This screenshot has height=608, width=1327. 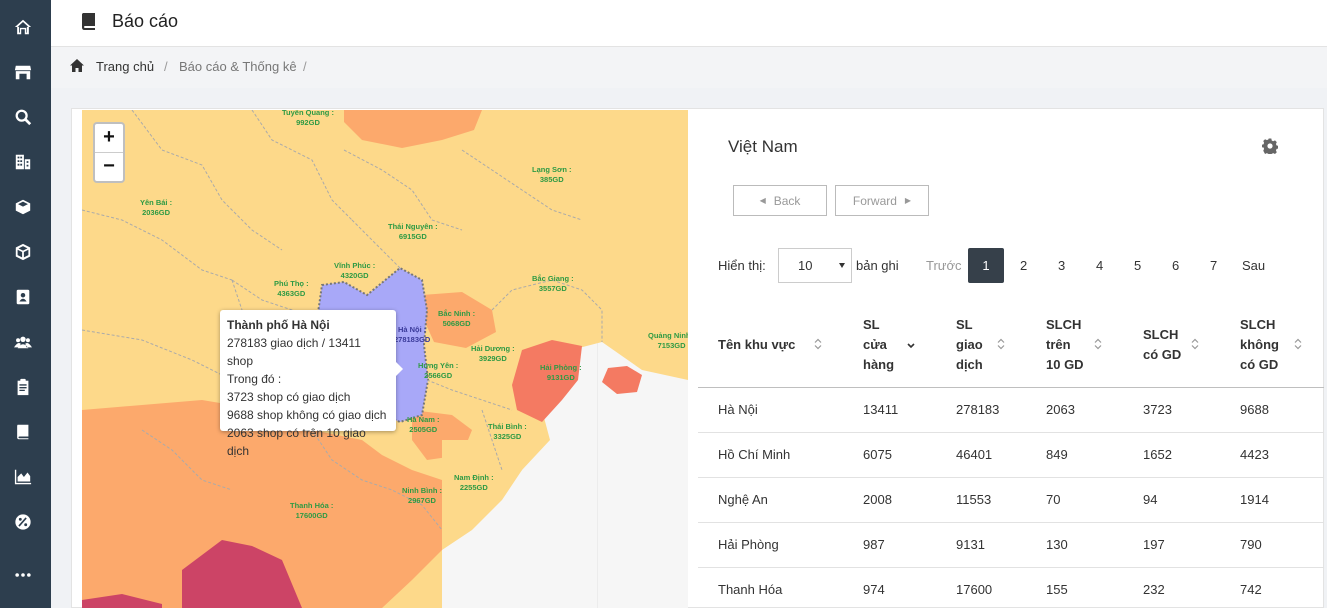 What do you see at coordinates (1061, 265) in the screenshot?
I see `pagination-page: 3` at bounding box center [1061, 265].